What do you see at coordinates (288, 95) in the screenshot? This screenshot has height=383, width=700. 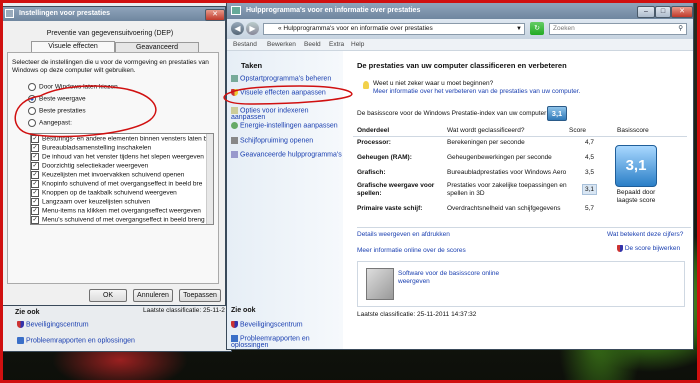 I see `annotation-ellipse-visual-effects` at bounding box center [288, 95].